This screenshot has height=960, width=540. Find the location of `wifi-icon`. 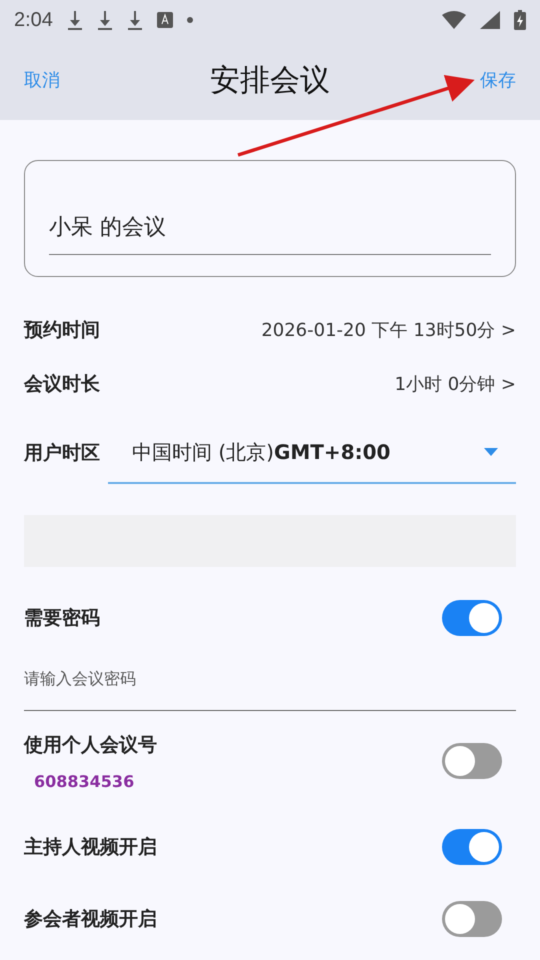

wifi-icon is located at coordinates (454, 20).